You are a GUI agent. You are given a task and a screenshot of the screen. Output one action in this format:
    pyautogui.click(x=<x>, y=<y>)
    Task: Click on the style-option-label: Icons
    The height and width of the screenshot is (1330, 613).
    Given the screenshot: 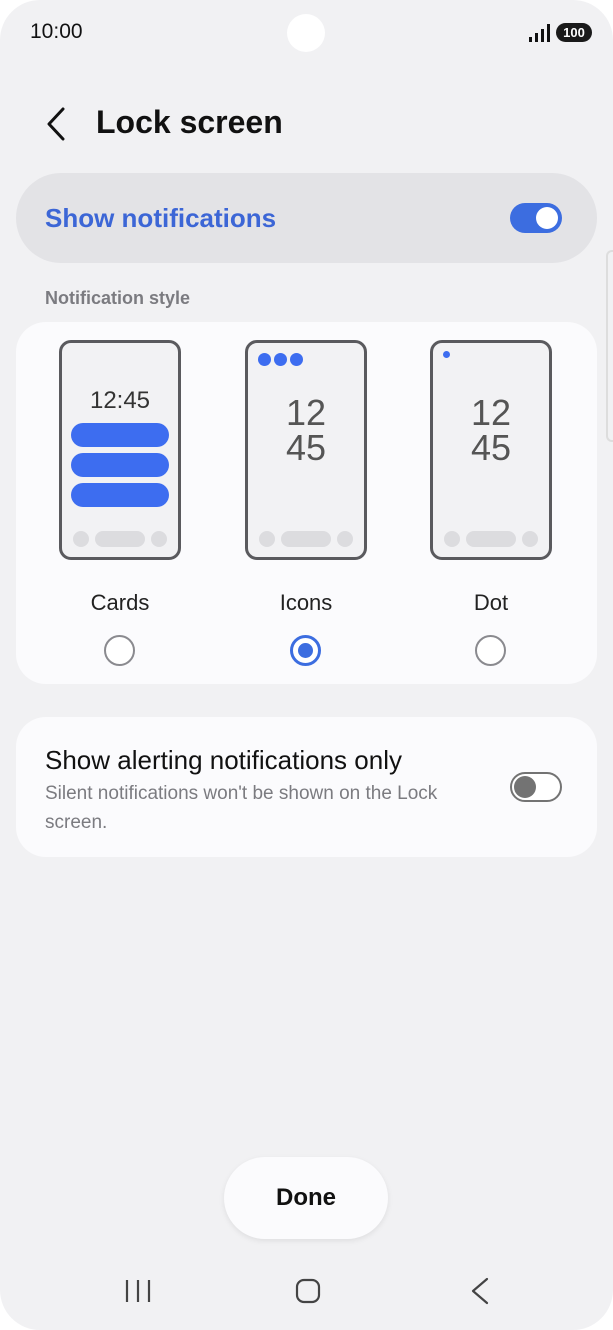 What is the action you would take?
    pyautogui.click(x=306, y=602)
    